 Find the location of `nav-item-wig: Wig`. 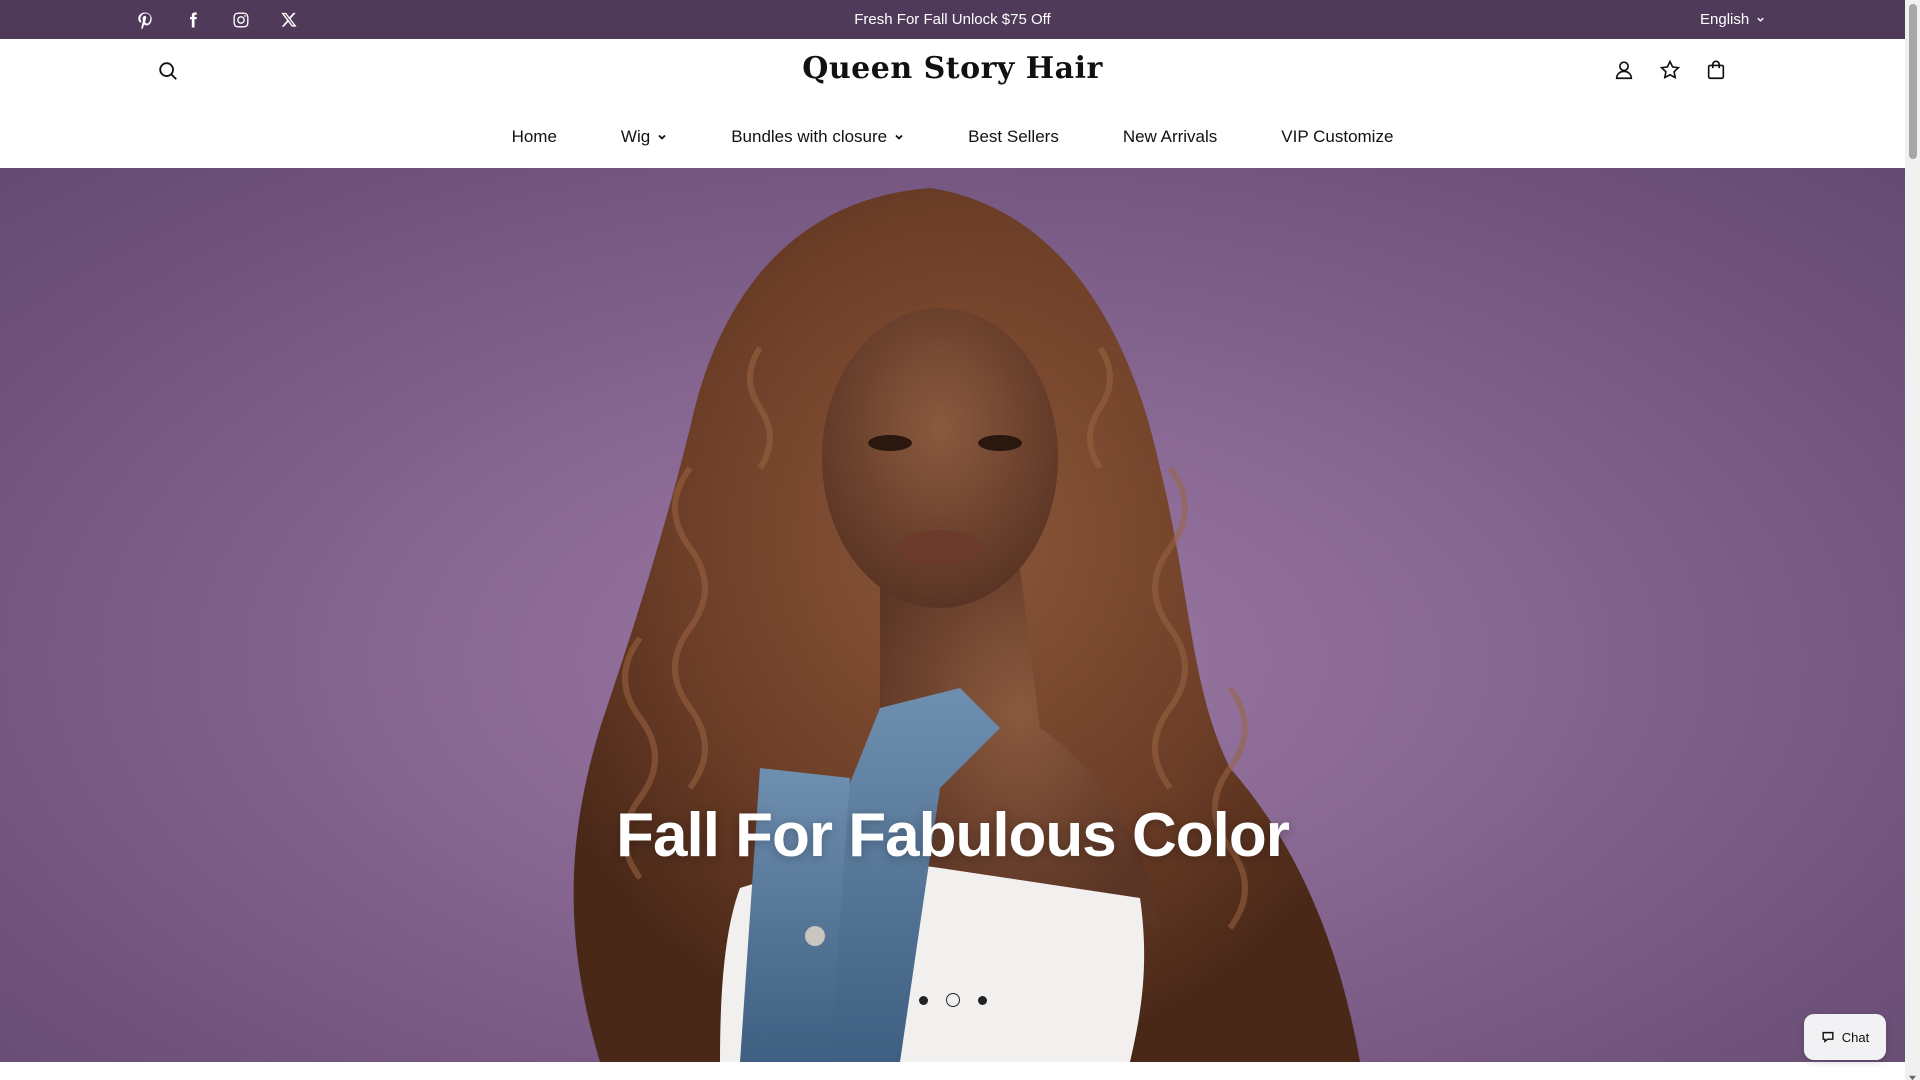

nav-item-wig: Wig is located at coordinates (644, 137).